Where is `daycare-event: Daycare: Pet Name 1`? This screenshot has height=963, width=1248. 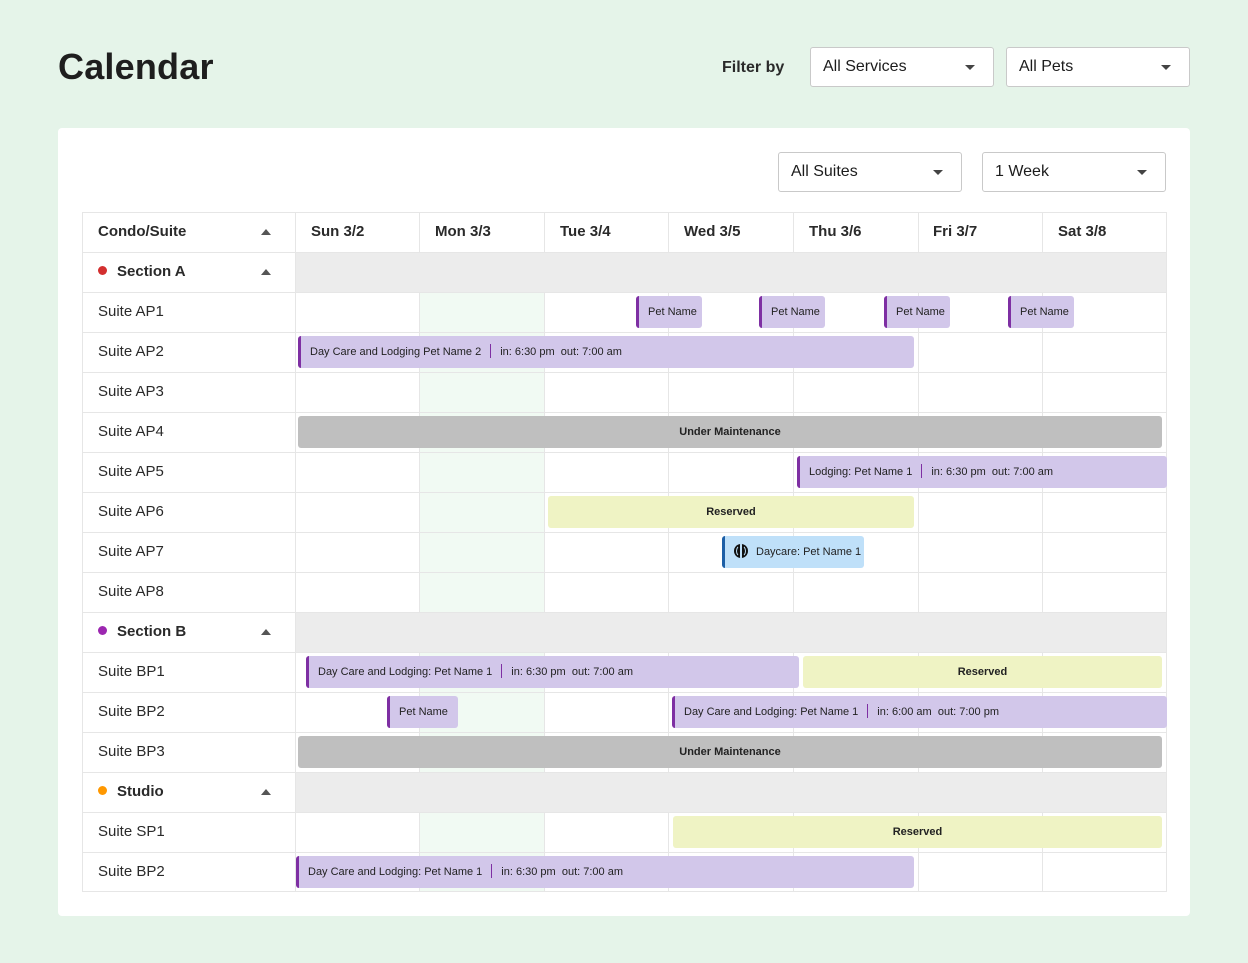
daycare-event: Daycare: Pet Name 1 is located at coordinates (793, 552).